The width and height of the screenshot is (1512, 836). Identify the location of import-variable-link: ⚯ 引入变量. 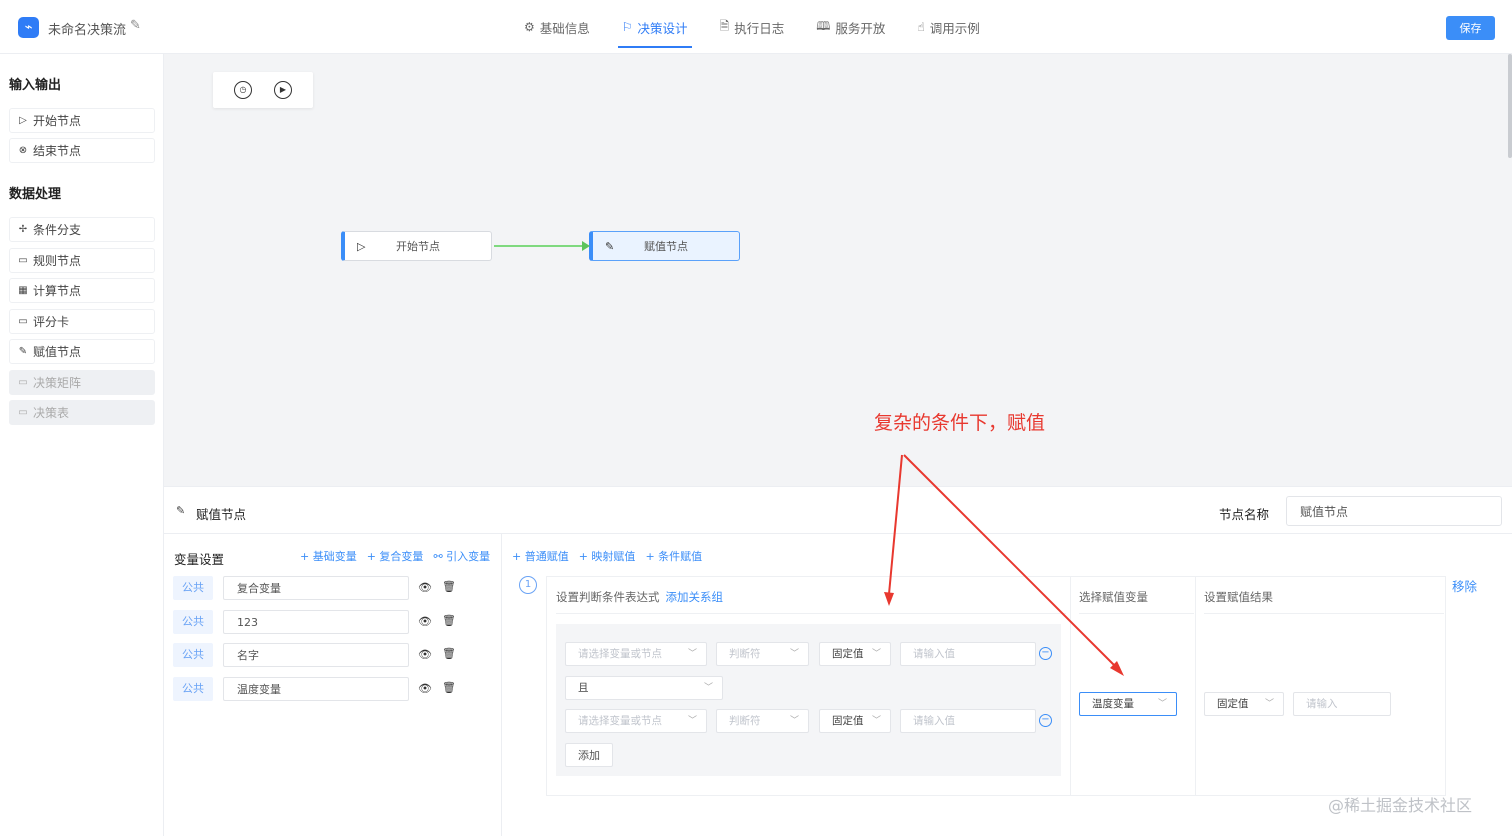
(461, 556).